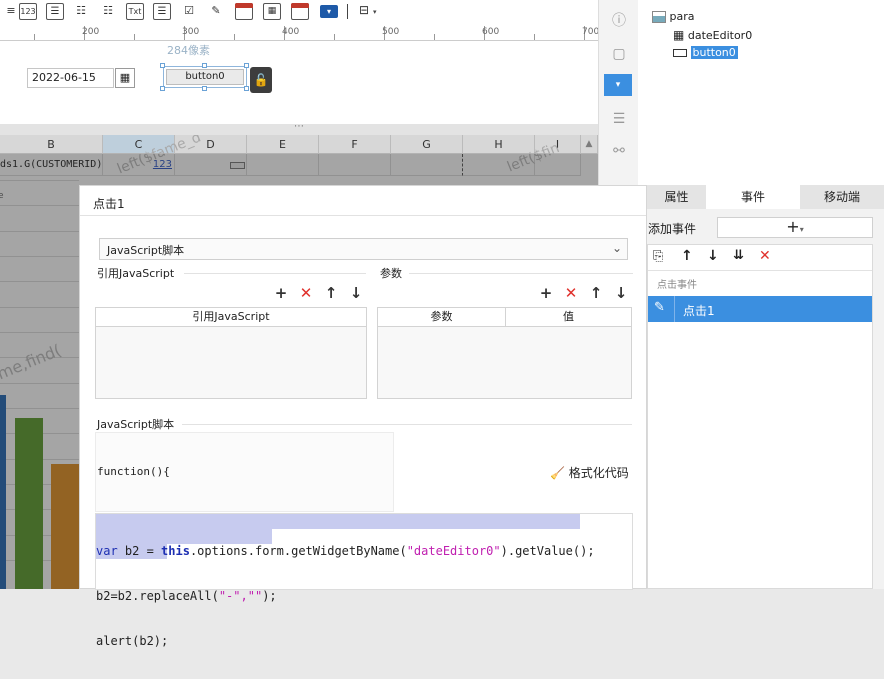  I want to click on radio-group-icon: ☷, so click(108, 11).